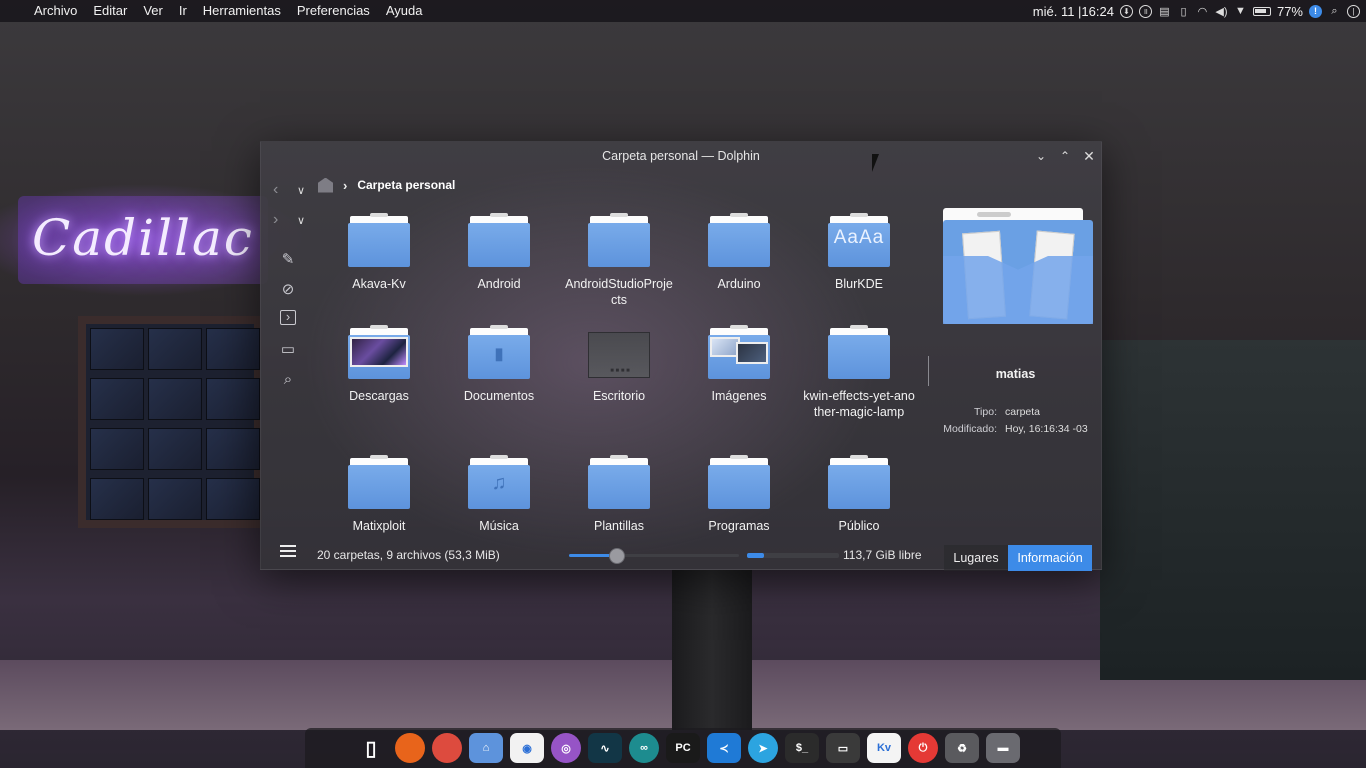  I want to click on file-item-label: Programas, so click(739, 526).